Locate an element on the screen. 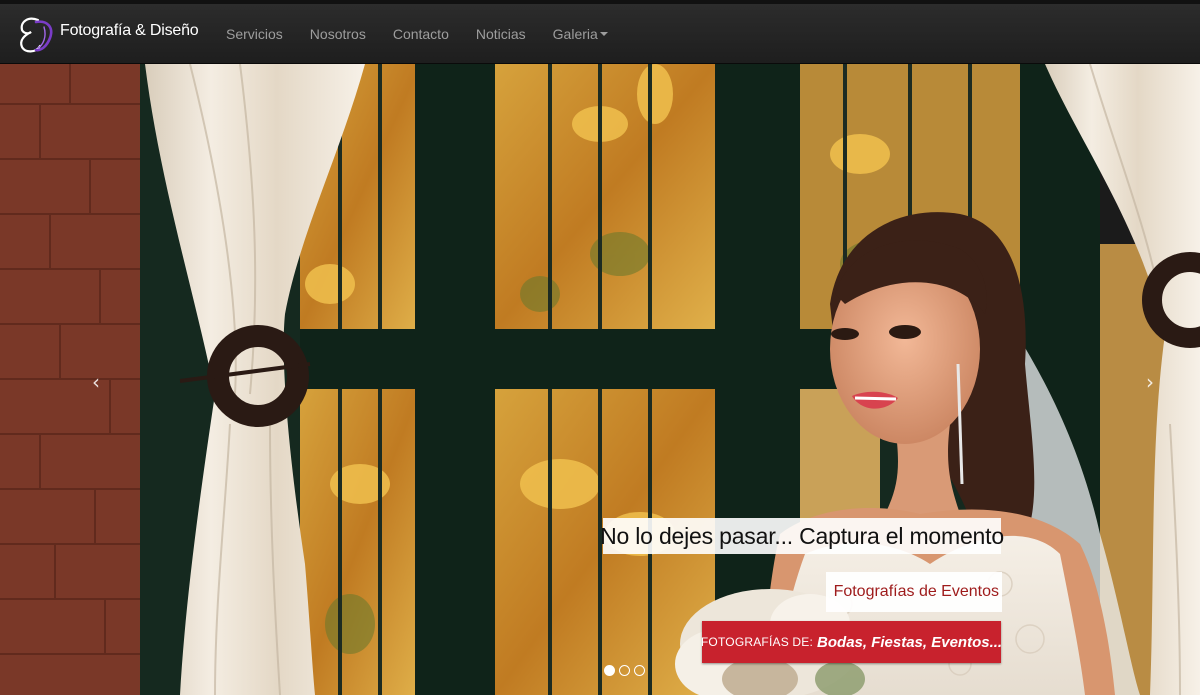 The height and width of the screenshot is (695, 1200). nav-noticias: Noticias is located at coordinates (500, 33).